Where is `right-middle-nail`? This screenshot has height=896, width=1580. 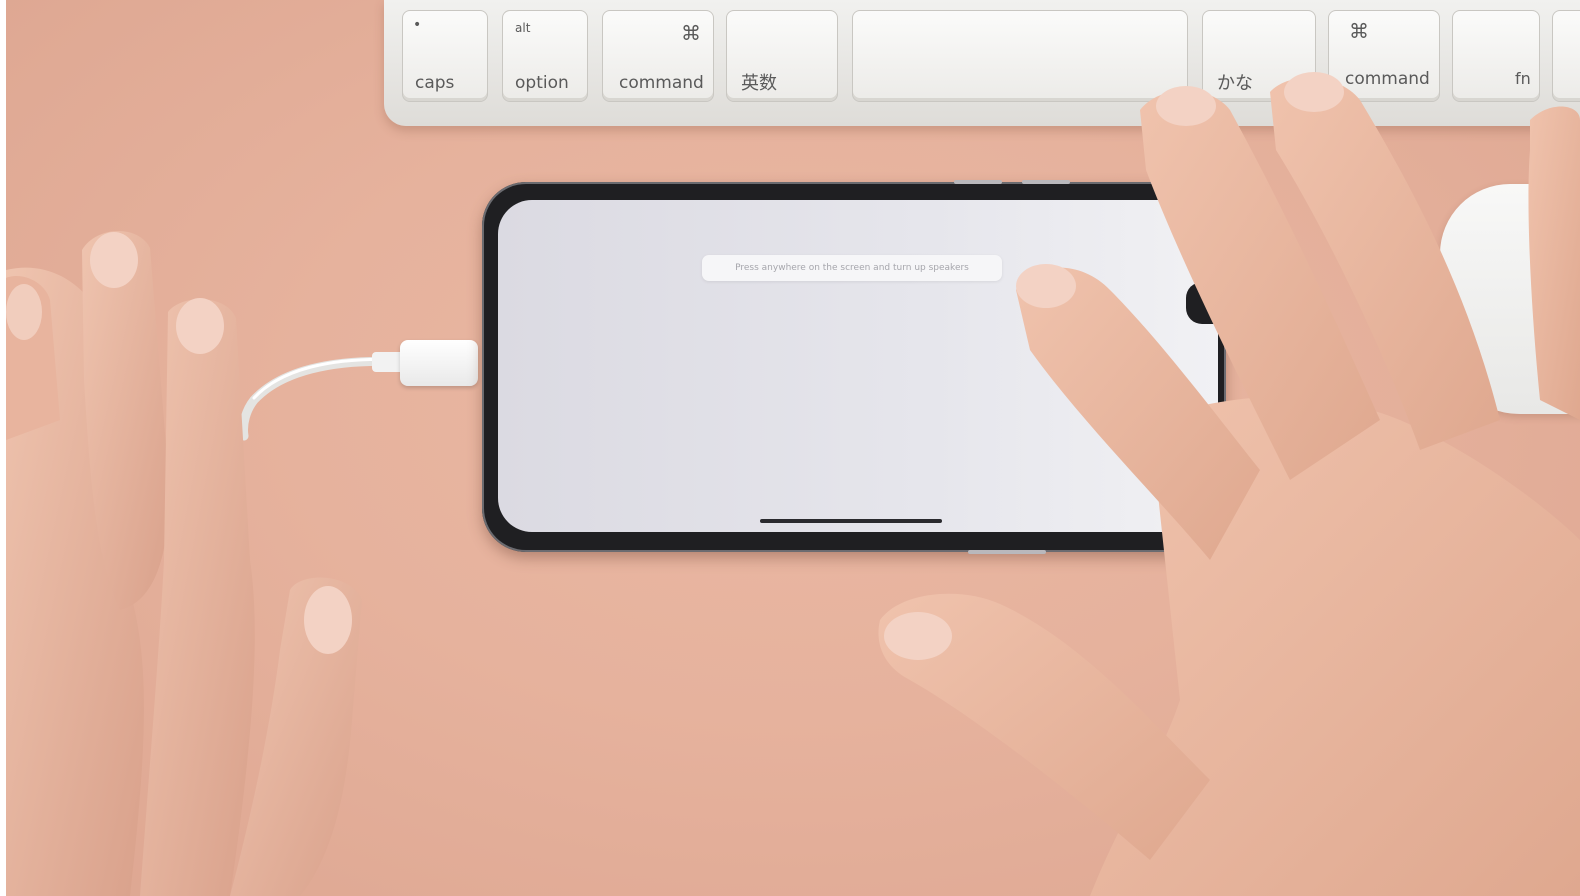
right-middle-nail is located at coordinates (1186, 106).